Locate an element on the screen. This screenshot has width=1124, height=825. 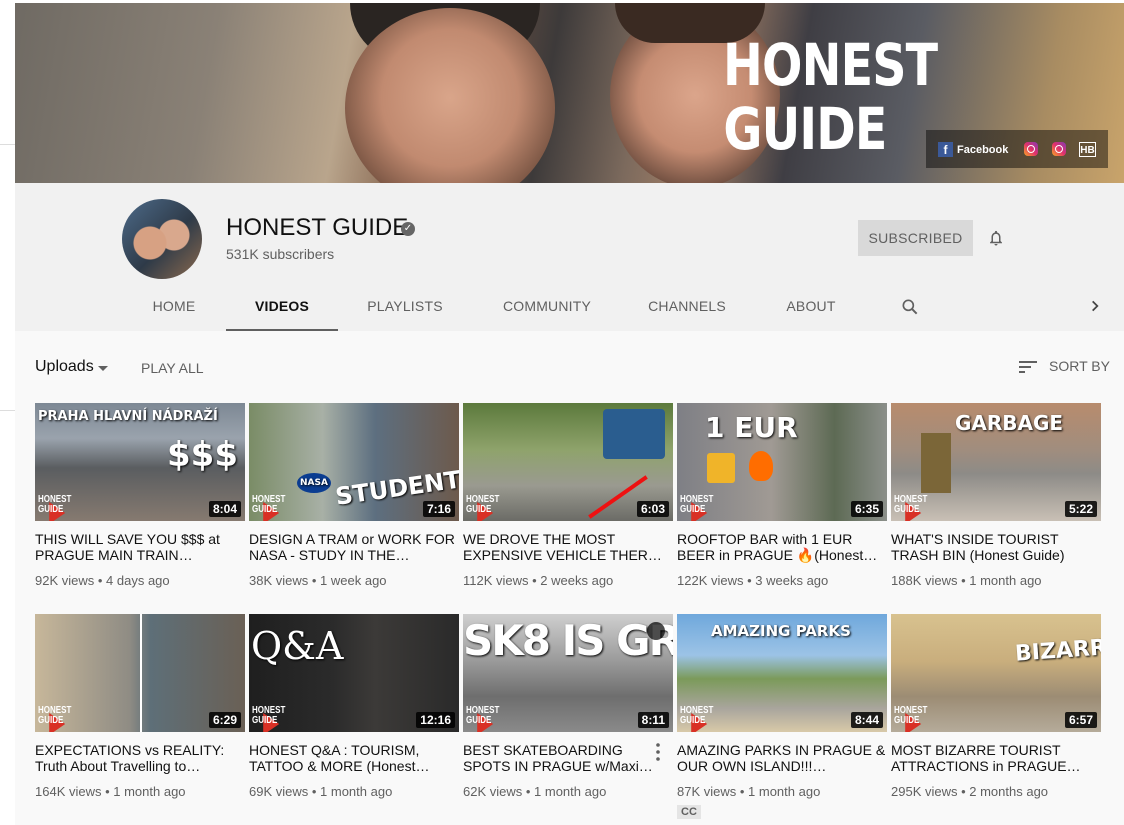
video-meta: 112K views • 2 weeks ago is located at coordinates (538, 580).